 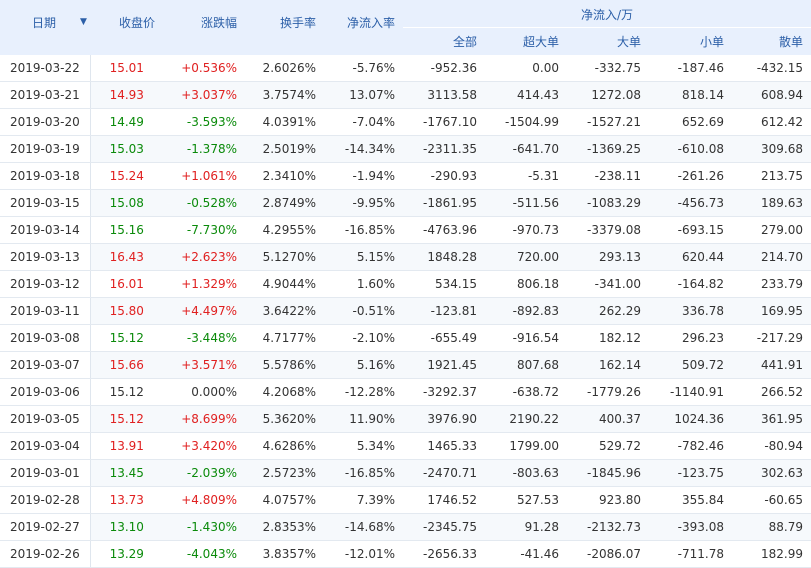 What do you see at coordinates (690, 527) in the screenshot?
I see `cell-small: -393.08` at bounding box center [690, 527].